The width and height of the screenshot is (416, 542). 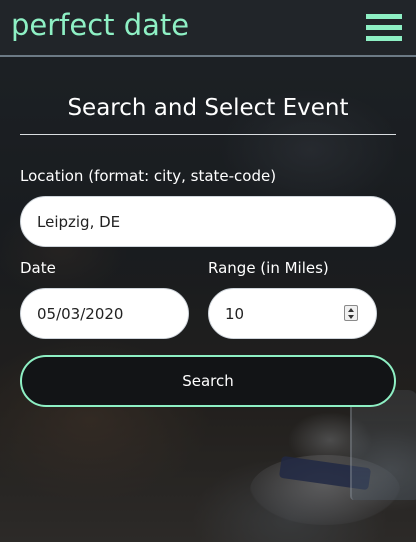 What do you see at coordinates (351, 313) in the screenshot?
I see `range-spinner-icon` at bounding box center [351, 313].